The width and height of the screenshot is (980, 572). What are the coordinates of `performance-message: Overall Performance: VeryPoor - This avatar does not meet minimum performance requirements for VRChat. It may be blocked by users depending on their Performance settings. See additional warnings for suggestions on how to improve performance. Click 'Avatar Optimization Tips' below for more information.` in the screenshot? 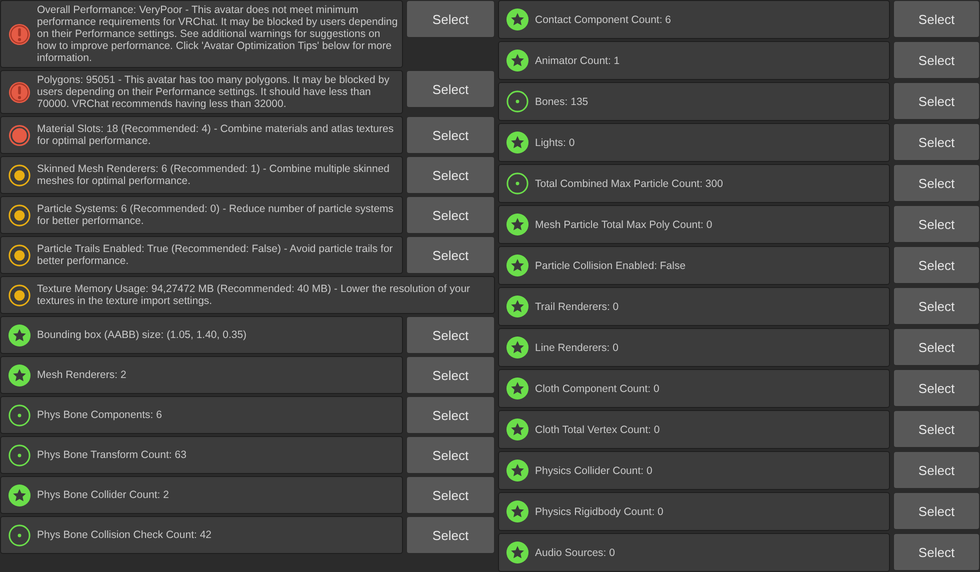 It's located at (217, 34).